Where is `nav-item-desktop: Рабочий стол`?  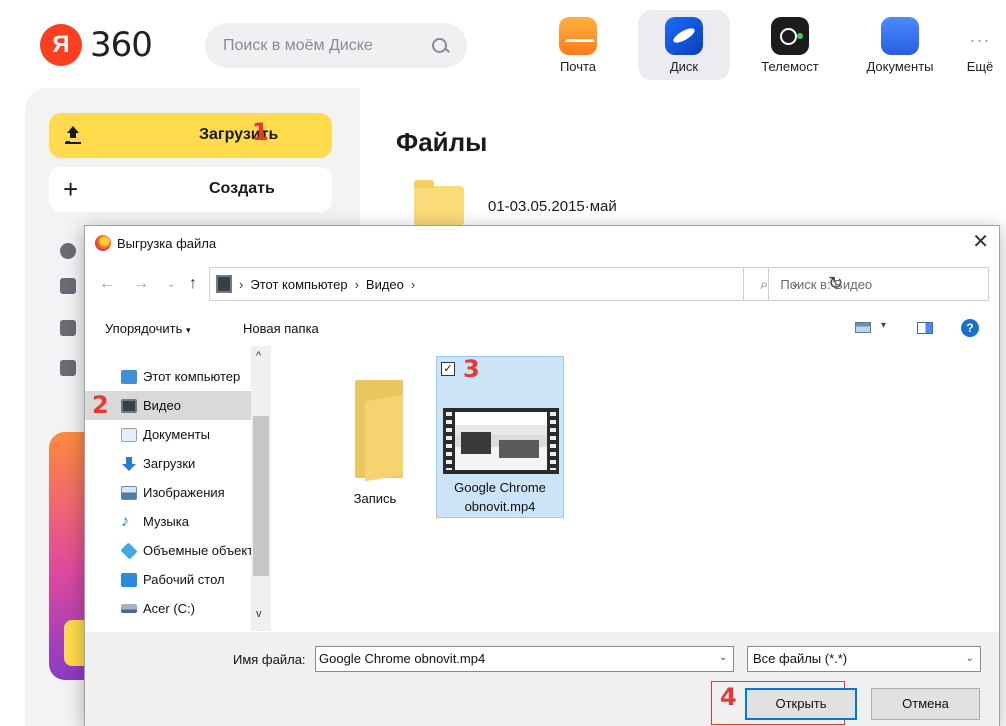
nav-item-desktop: Рабочий стол is located at coordinates (168, 579).